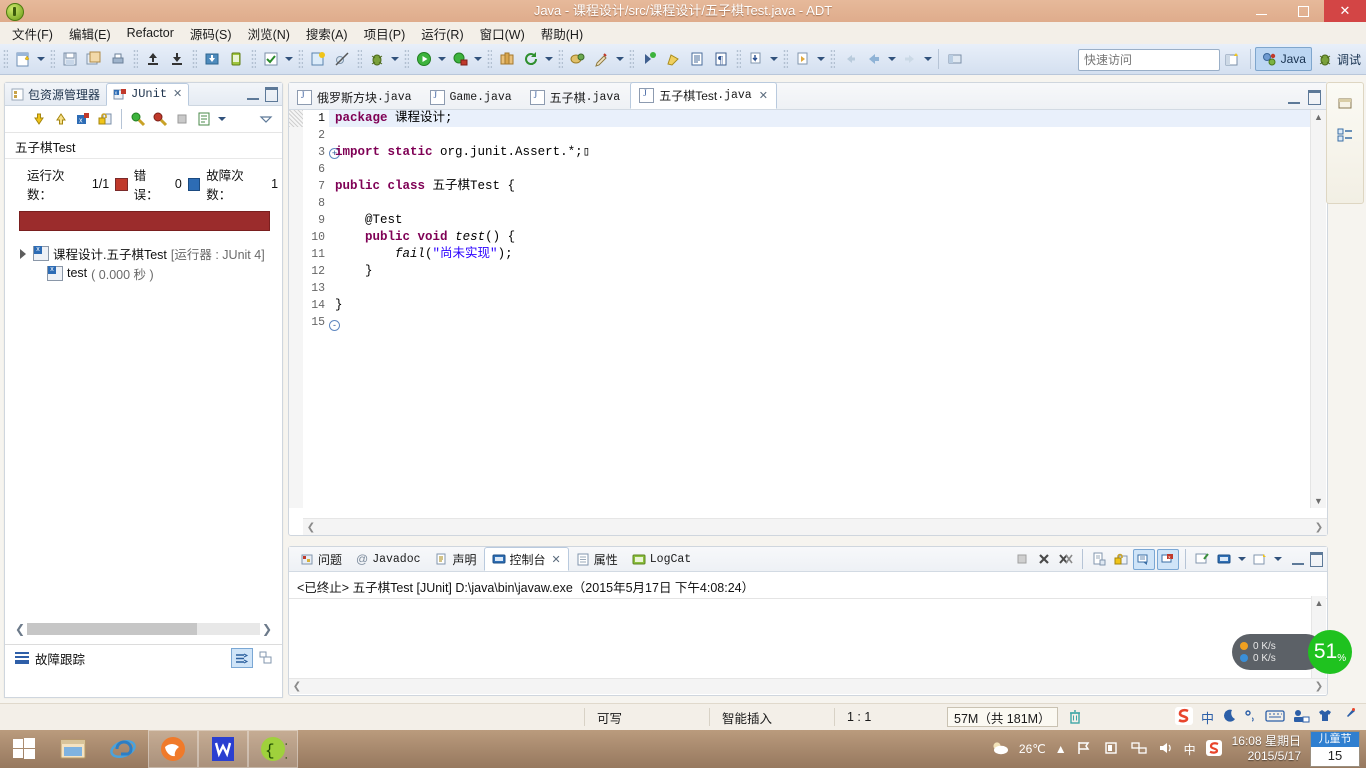 The height and width of the screenshot is (768, 1366). Describe the element at coordinates (1061, 749) in the screenshot. I see `show-hidden-icons-icon: ▲` at that location.